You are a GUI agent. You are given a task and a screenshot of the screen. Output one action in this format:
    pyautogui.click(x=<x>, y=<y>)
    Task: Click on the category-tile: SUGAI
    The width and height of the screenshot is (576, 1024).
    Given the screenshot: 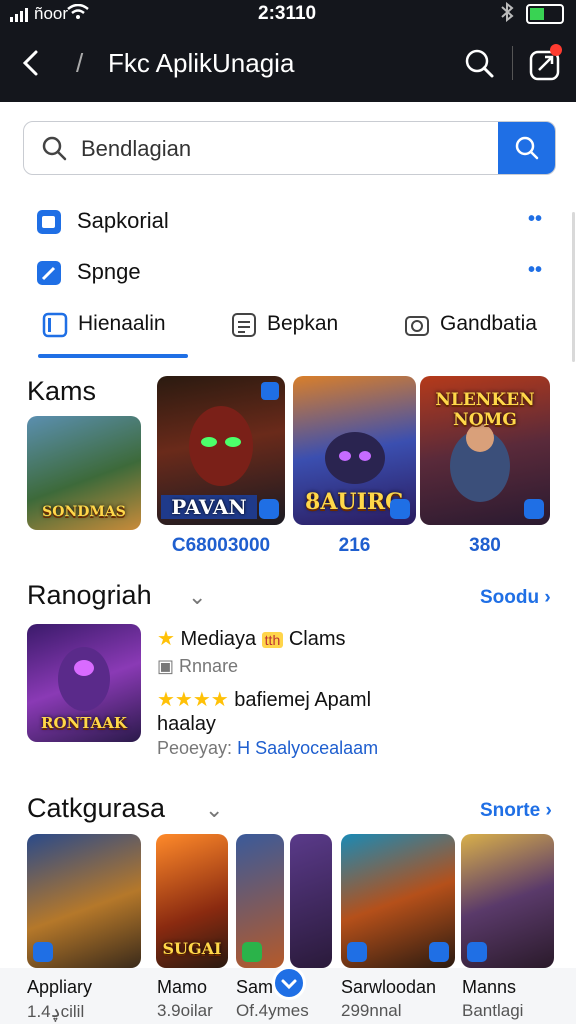 What is the action you would take?
    pyautogui.click(x=192, y=901)
    